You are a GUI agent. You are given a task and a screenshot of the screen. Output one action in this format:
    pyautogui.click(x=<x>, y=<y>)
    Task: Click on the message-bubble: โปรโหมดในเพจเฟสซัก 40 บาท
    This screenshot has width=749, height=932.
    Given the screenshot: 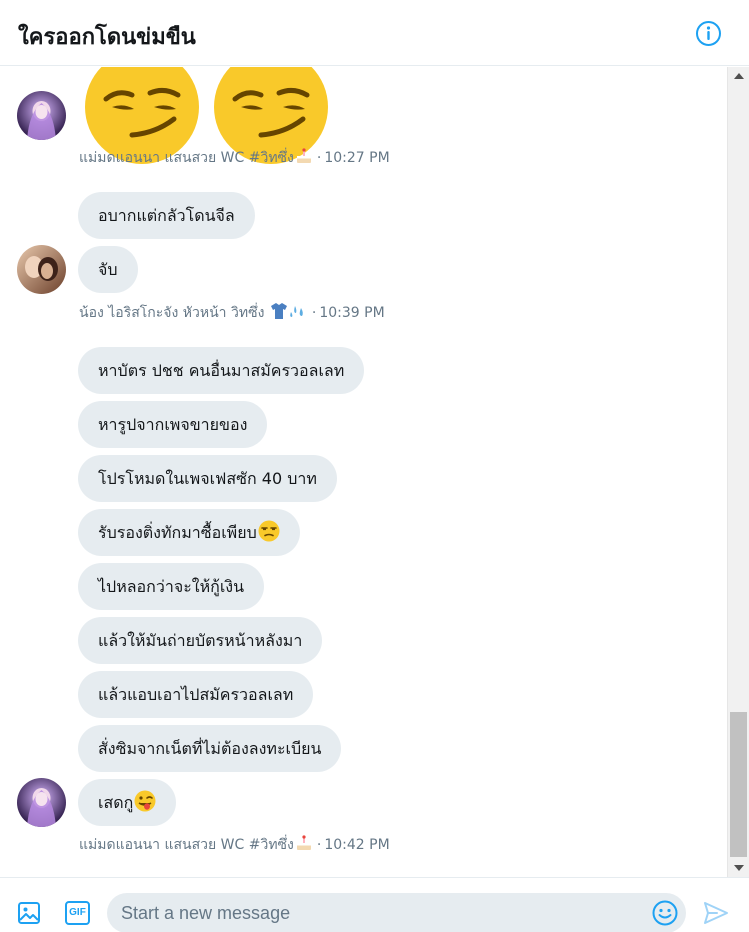 What is the action you would take?
    pyautogui.click(x=207, y=478)
    